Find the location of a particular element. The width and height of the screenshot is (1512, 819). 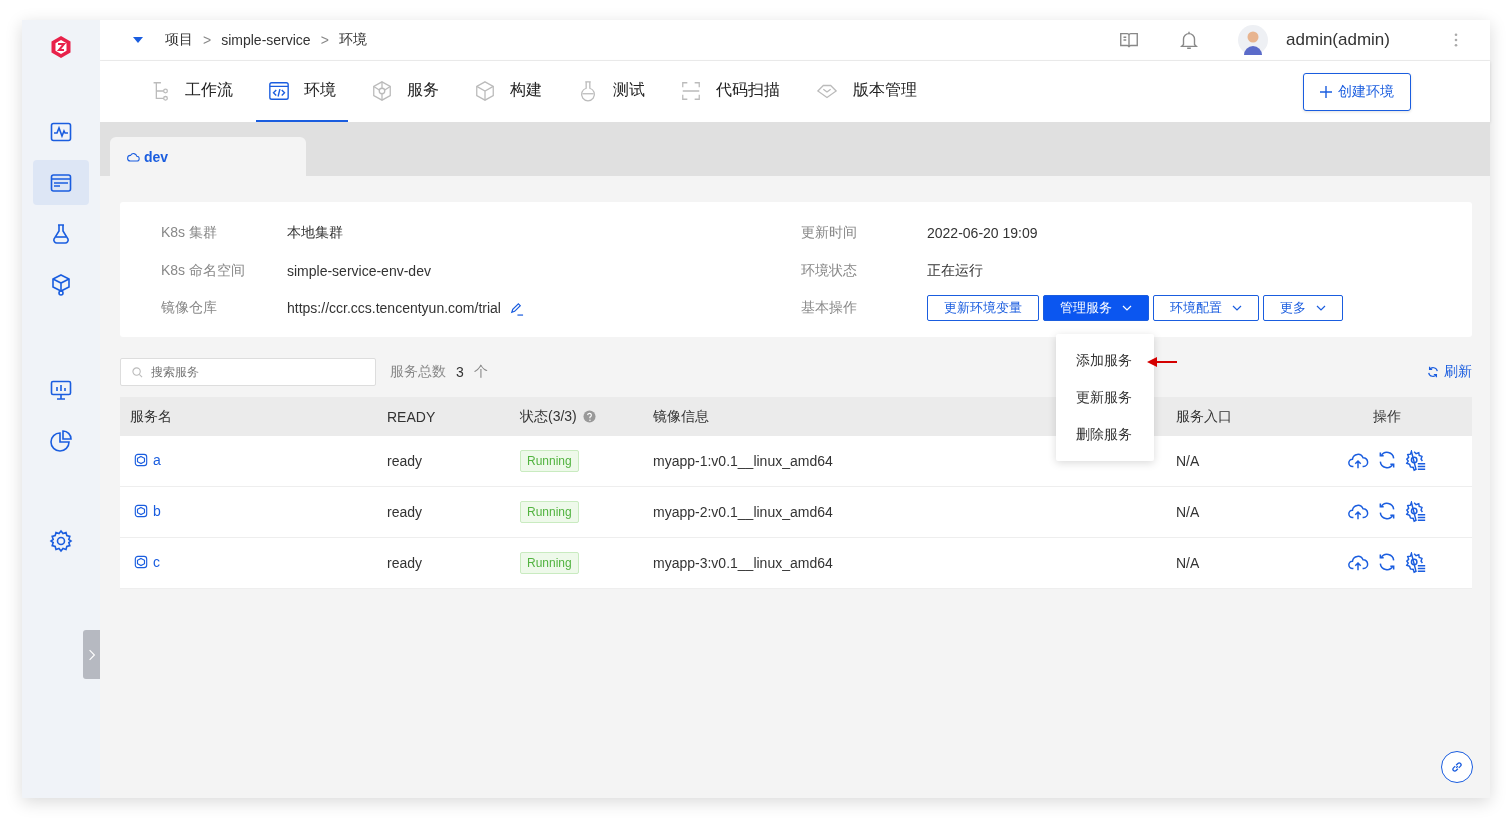

info-label: 镜像仓库 is located at coordinates (189, 308).